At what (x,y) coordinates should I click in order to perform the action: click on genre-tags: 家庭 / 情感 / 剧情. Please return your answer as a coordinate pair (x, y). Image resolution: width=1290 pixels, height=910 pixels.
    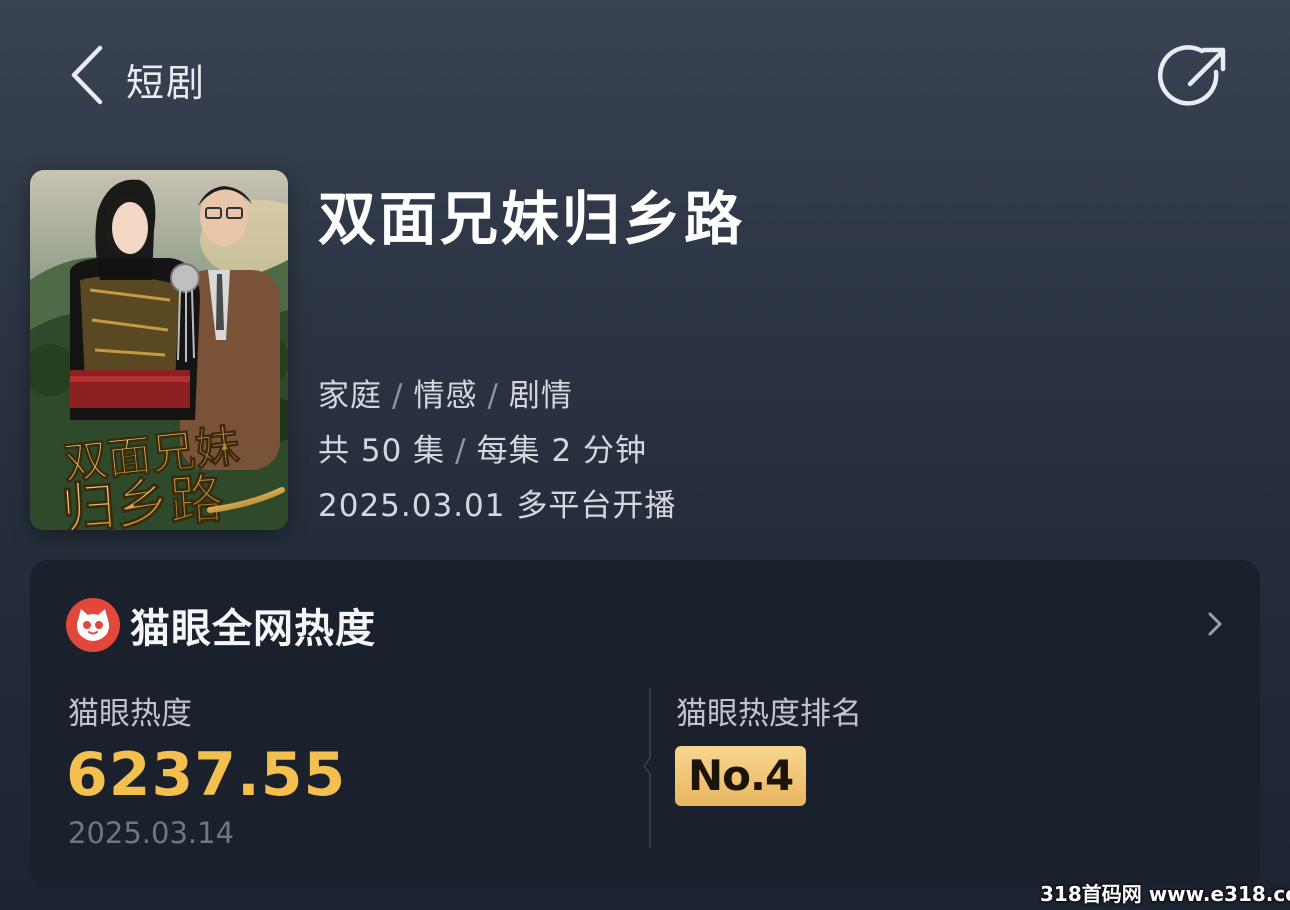
    Looking at the image, I should click on (445, 392).